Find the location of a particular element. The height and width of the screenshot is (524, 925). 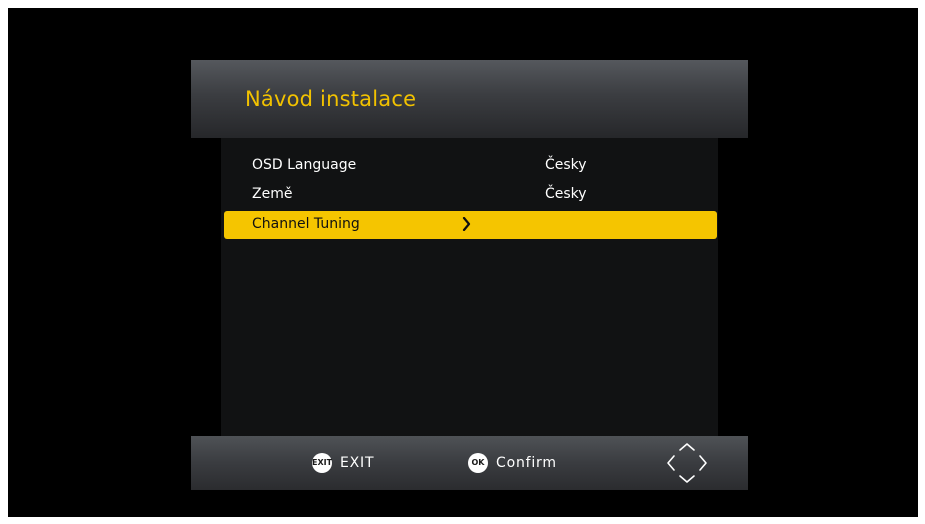

exit-hint: EXIT EXIT is located at coordinates (343, 463).